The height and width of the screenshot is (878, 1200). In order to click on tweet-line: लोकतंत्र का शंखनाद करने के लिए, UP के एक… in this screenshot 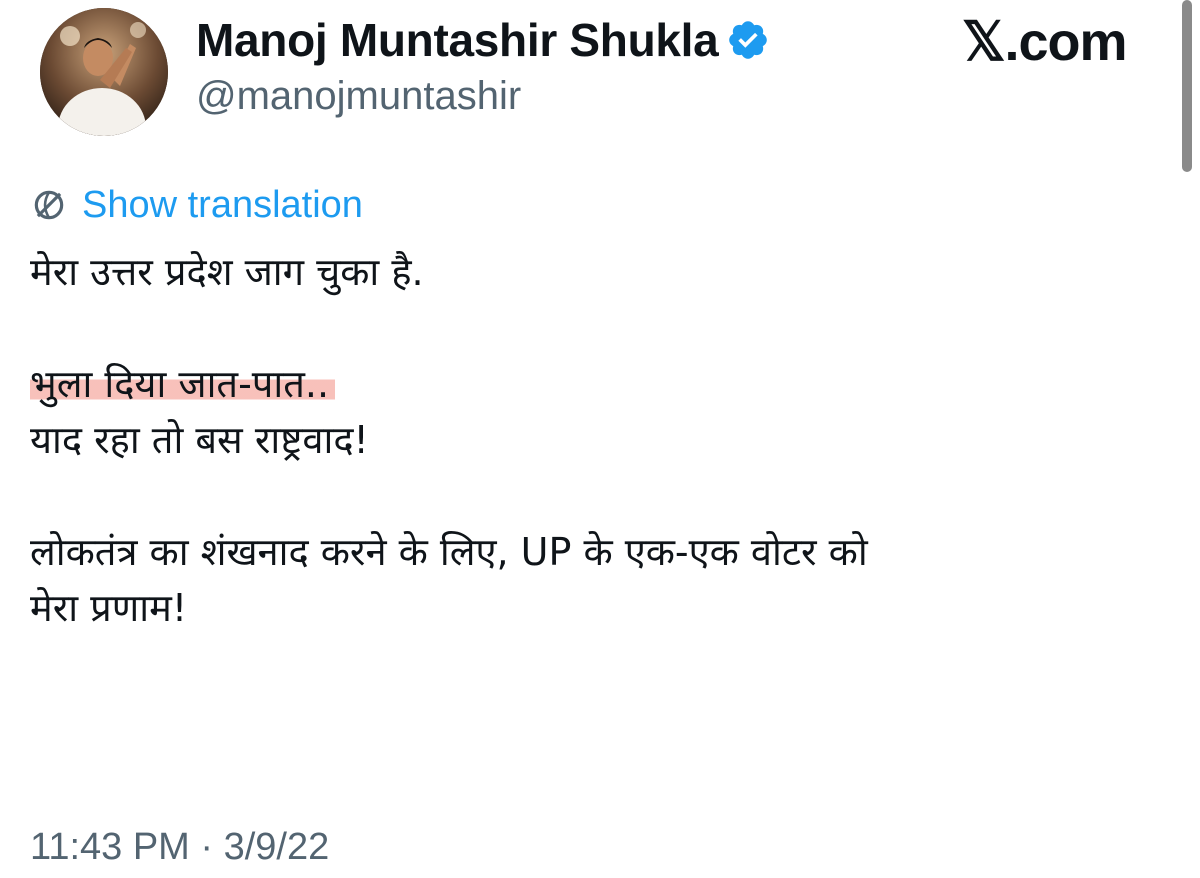, I will do `click(449, 552)`.